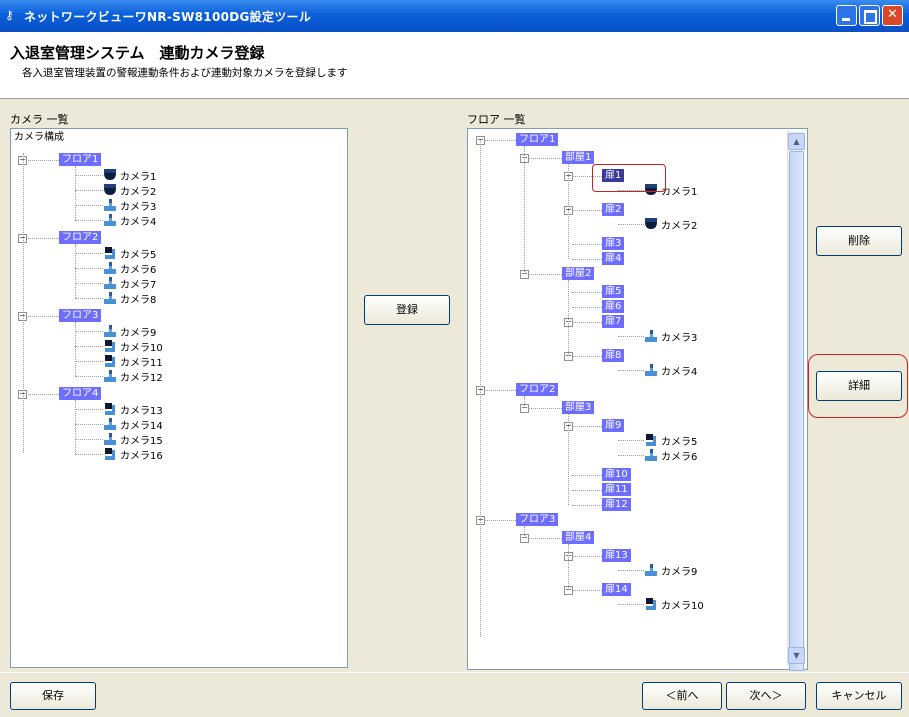  Describe the element at coordinates (143, 410) in the screenshot. I see `camera-item: カメラ13` at that location.